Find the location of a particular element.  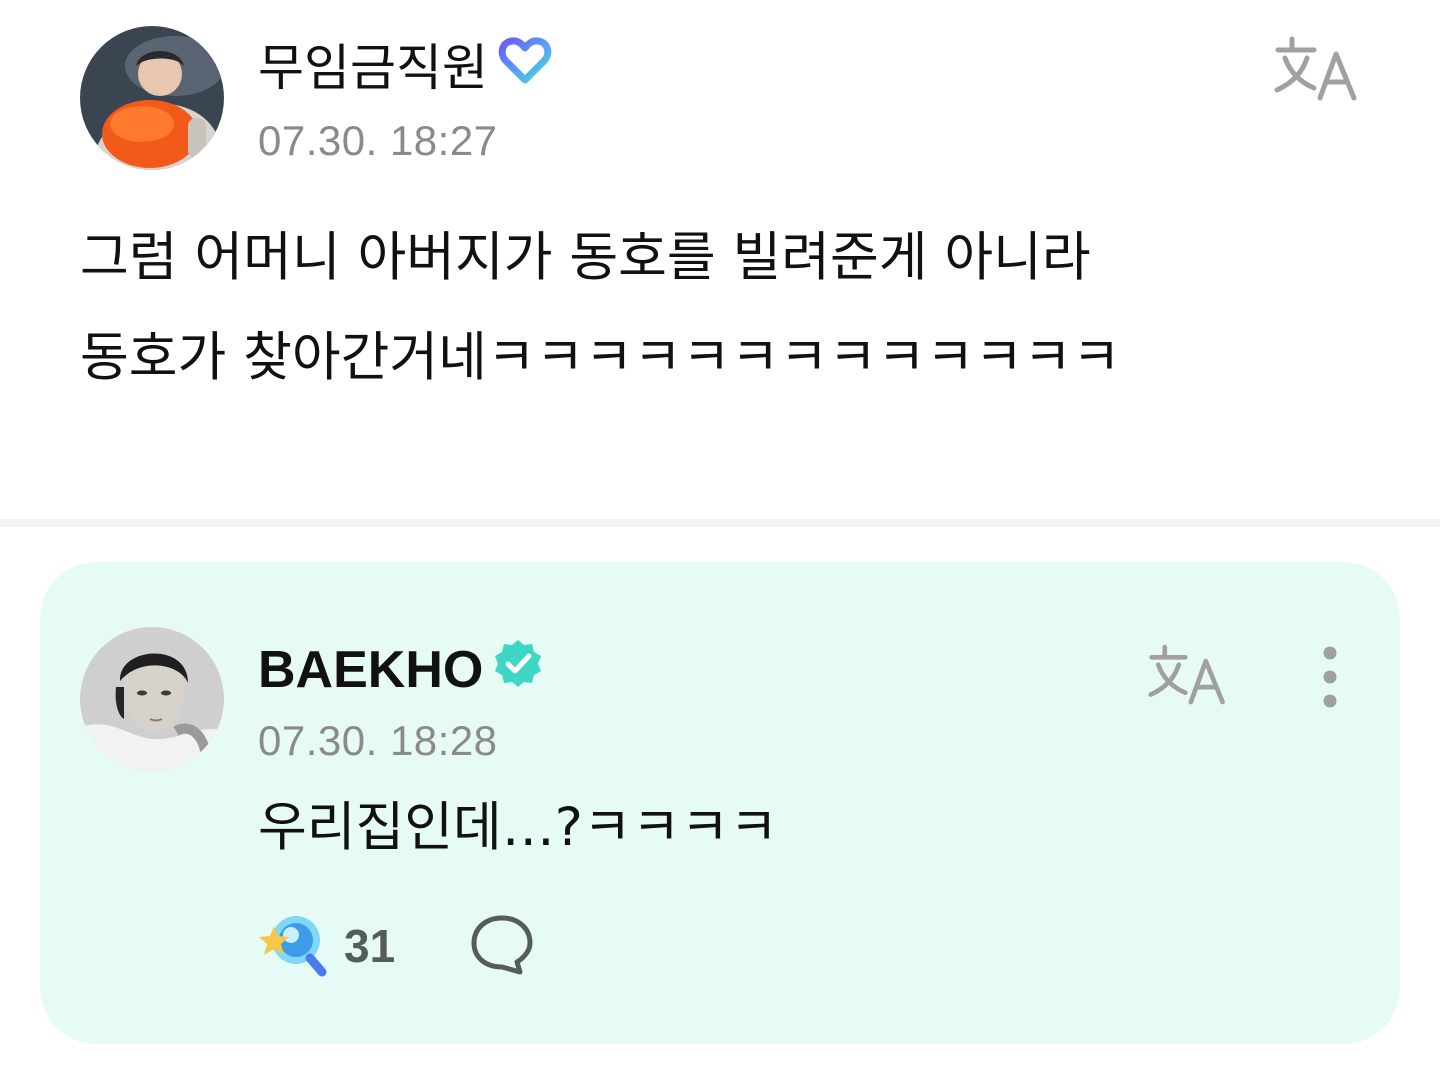

comment-bubble-icon is located at coordinates (502, 946).